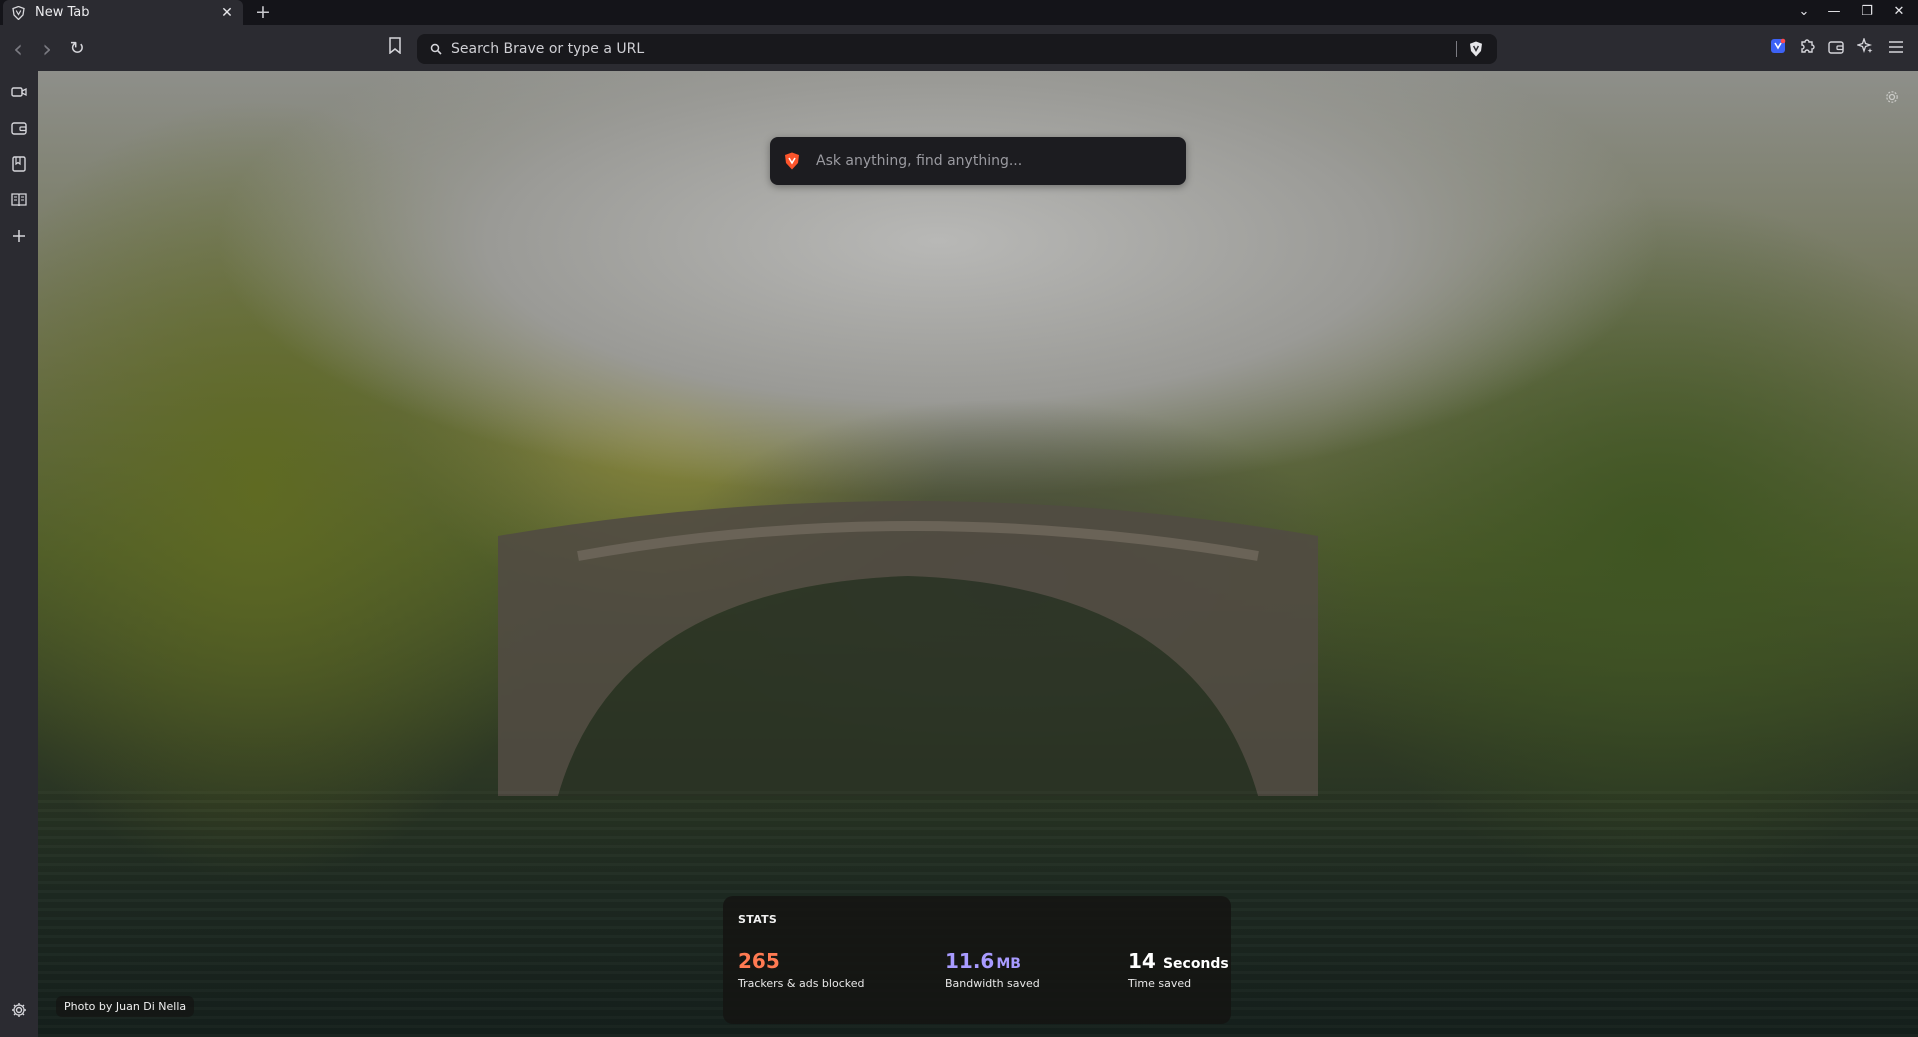  I want to click on sidebar-item-wallet, so click(19, 128).